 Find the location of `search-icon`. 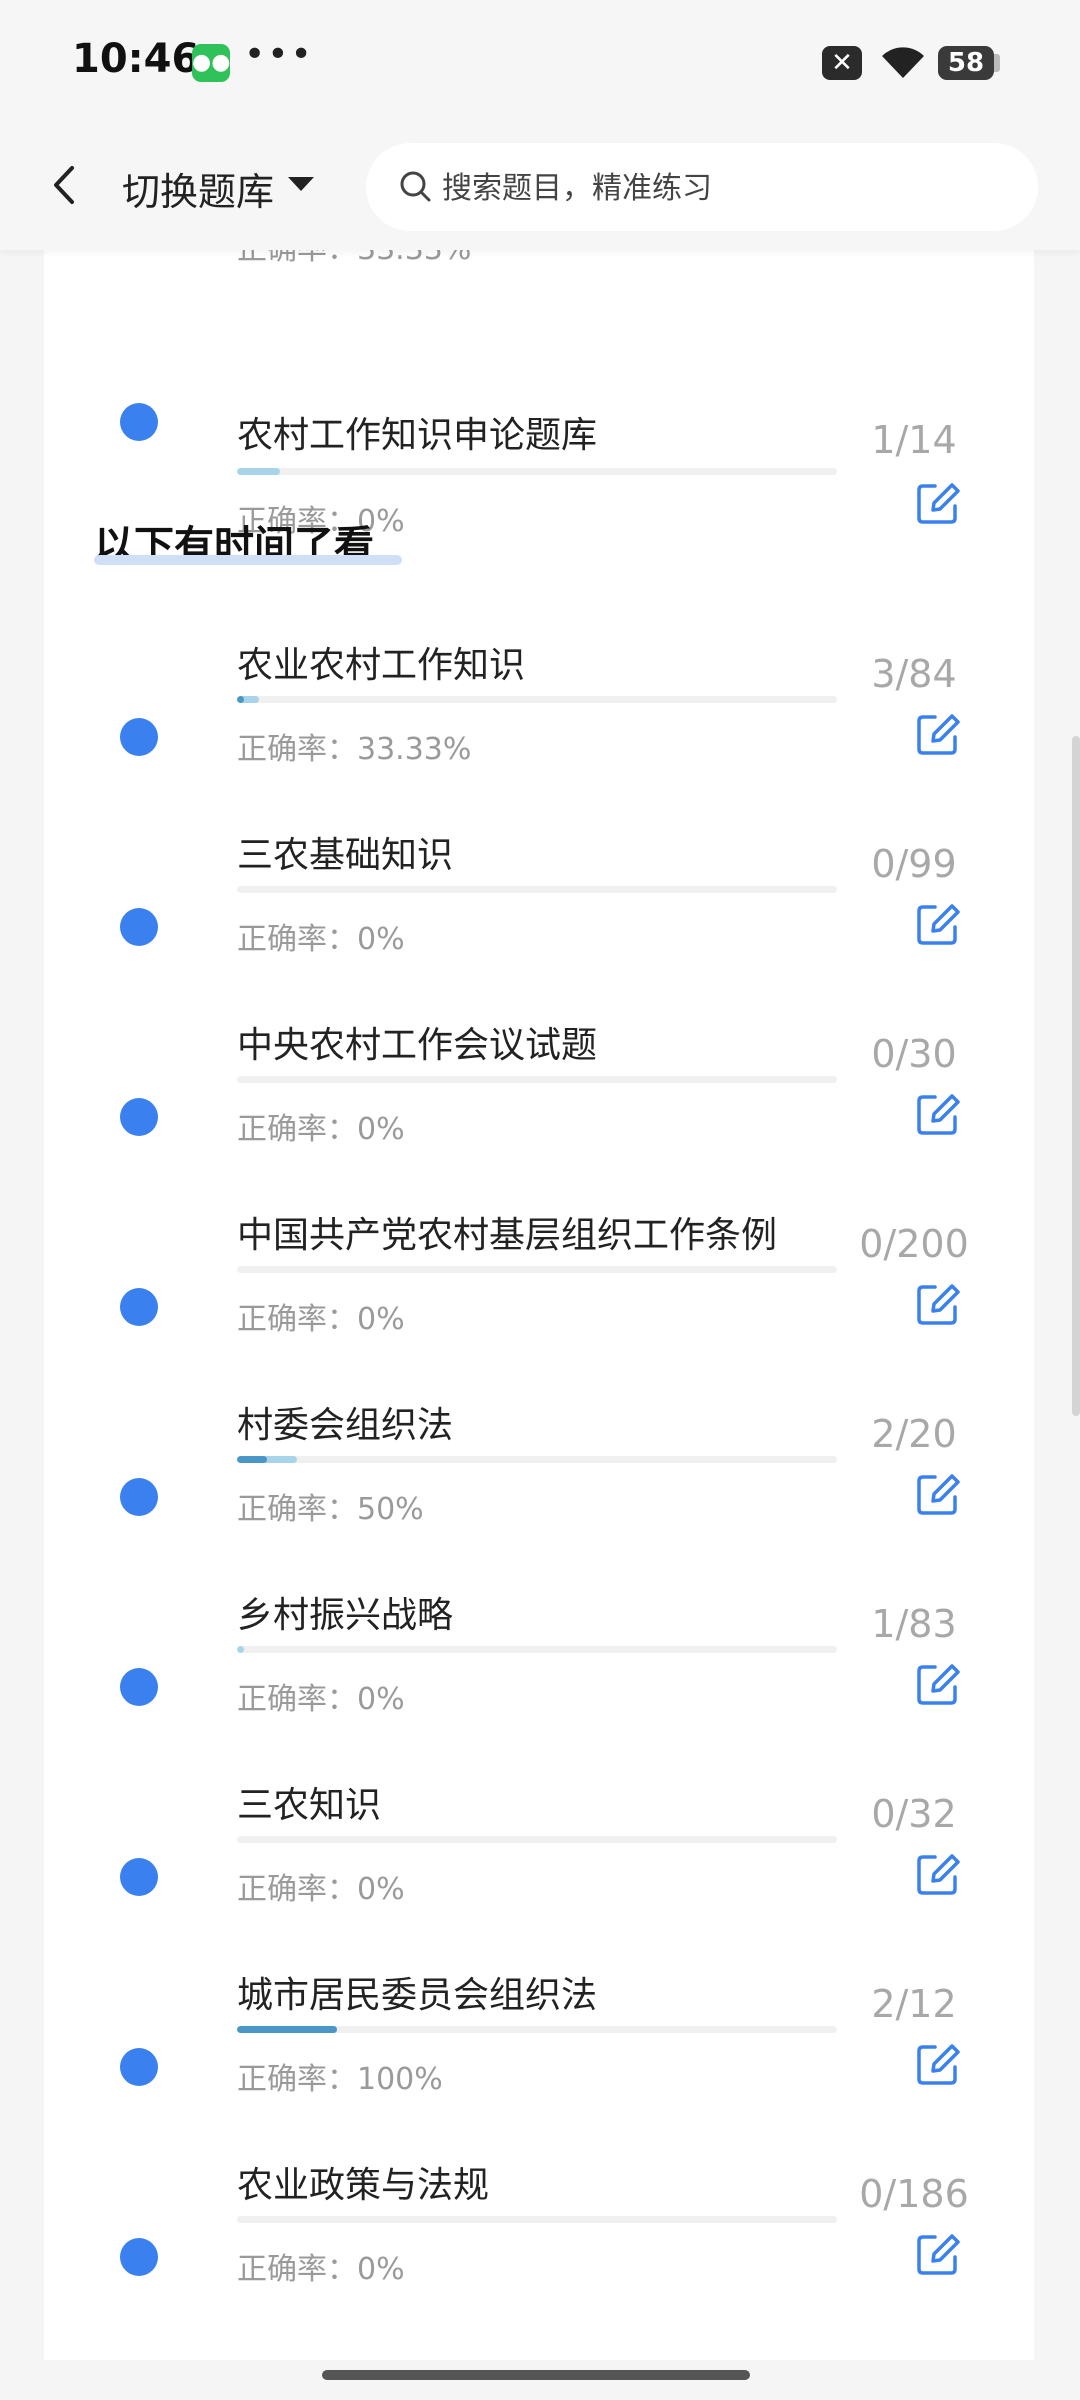

search-icon is located at coordinates (415, 186).